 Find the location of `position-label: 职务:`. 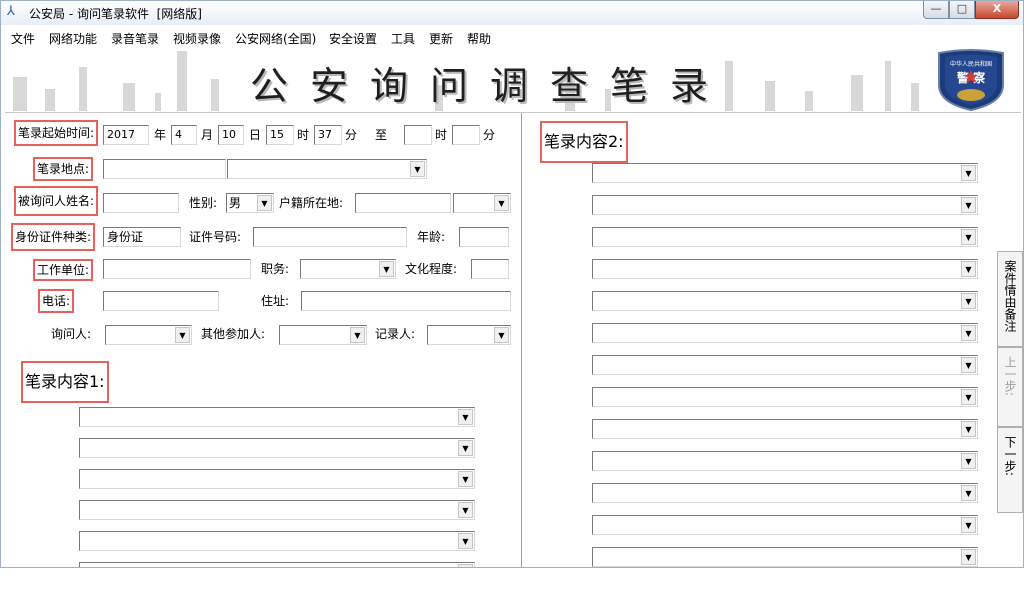

position-label: 职务: is located at coordinates (275, 269).